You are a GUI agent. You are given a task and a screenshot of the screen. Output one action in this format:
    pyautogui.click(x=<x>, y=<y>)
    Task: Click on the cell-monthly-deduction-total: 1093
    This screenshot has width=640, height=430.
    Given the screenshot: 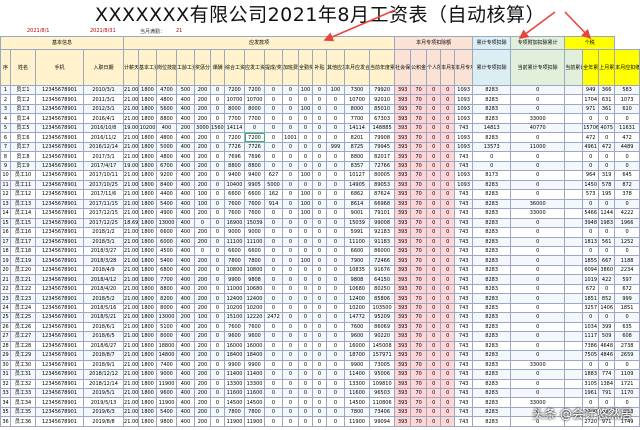 What is the action you would take?
    pyautogui.click(x=464, y=137)
    